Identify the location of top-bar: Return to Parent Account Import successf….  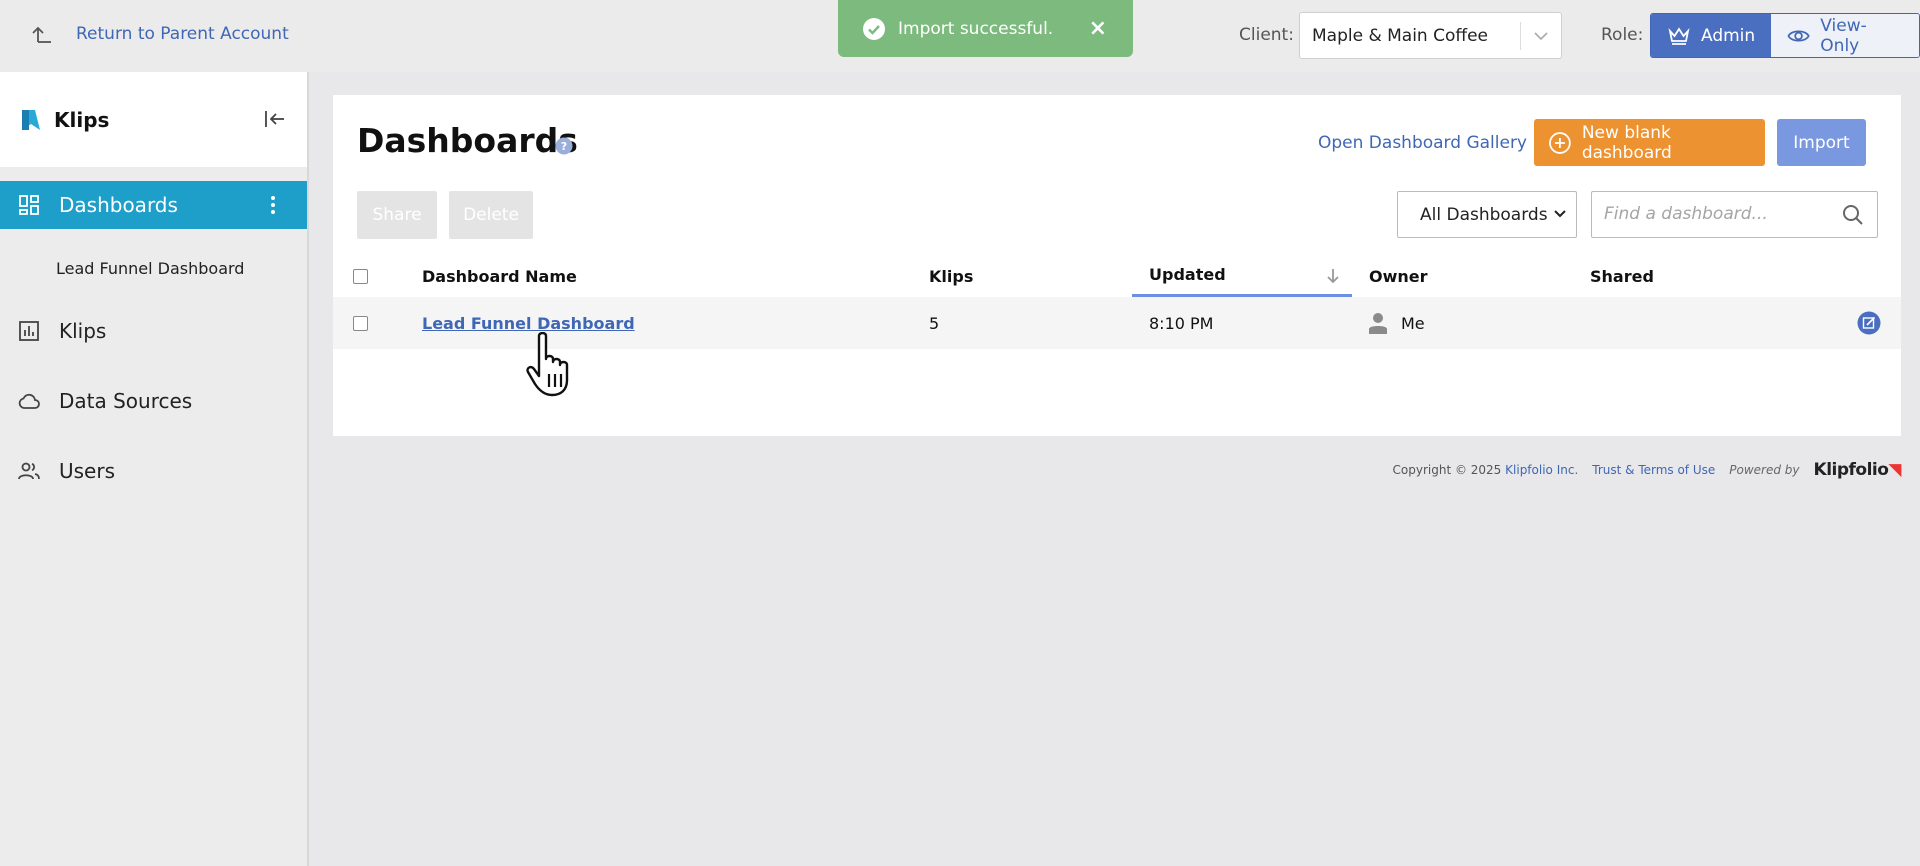
(960, 36).